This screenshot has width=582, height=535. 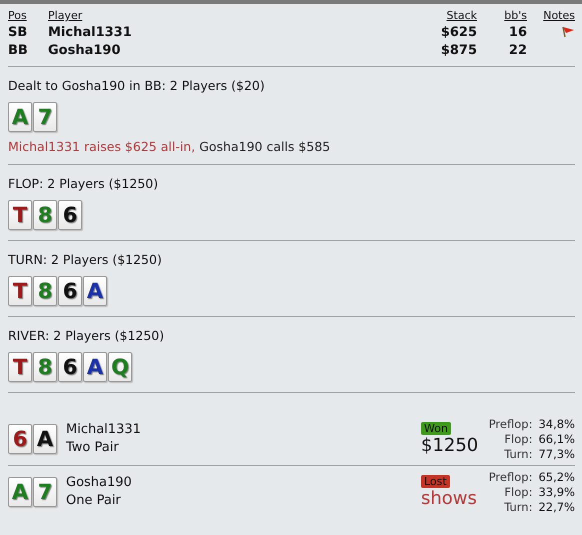 I want to click on result-badge: Lost, so click(x=435, y=481).